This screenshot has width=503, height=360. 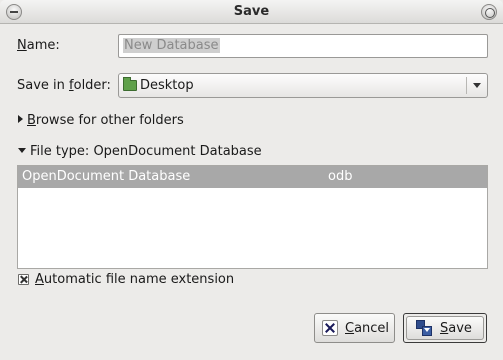 What do you see at coordinates (106, 176) in the screenshot?
I see `file-type-name: OpenDocument Database` at bounding box center [106, 176].